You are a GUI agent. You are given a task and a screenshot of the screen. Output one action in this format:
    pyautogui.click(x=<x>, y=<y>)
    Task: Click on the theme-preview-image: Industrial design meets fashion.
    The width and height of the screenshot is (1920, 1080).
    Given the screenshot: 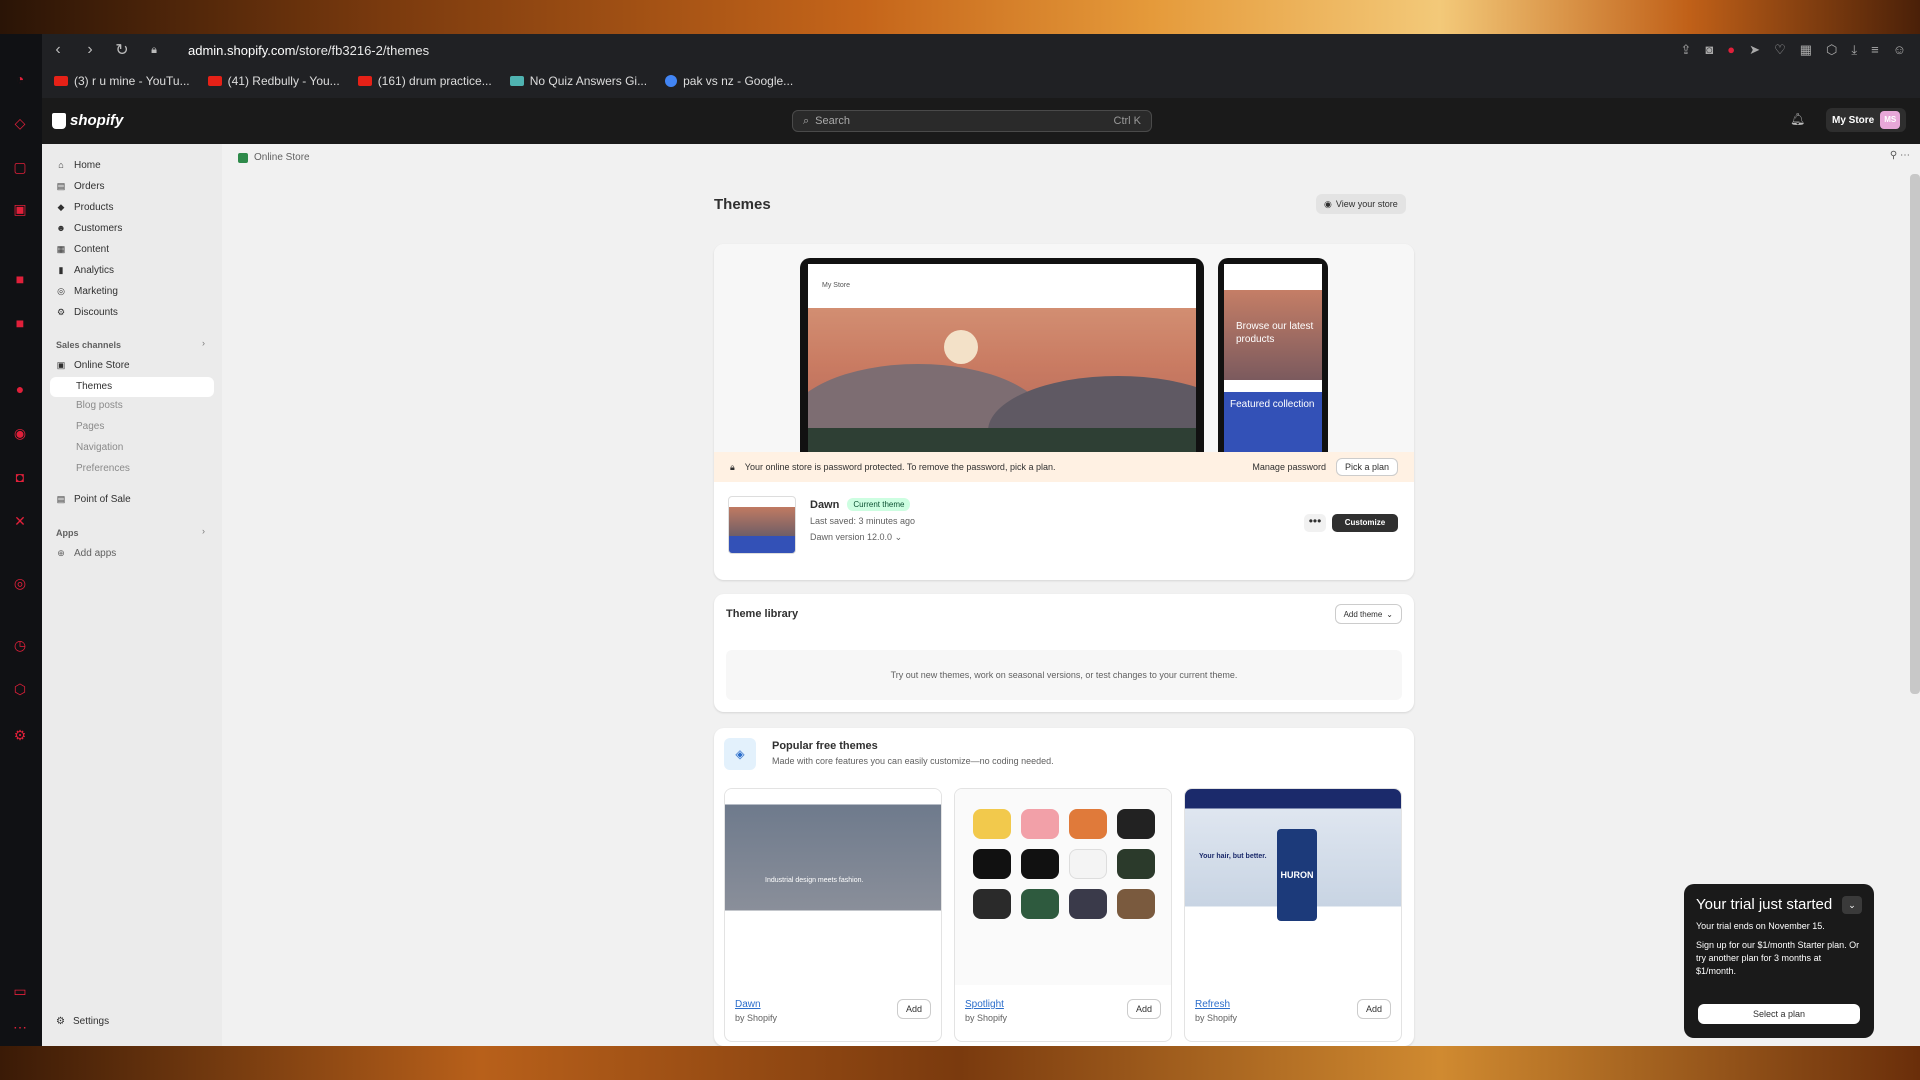 What is the action you would take?
    pyautogui.click(x=833, y=887)
    